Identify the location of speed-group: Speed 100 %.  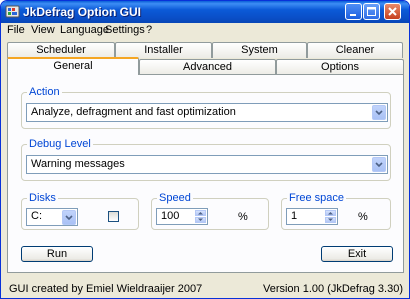
(210, 211).